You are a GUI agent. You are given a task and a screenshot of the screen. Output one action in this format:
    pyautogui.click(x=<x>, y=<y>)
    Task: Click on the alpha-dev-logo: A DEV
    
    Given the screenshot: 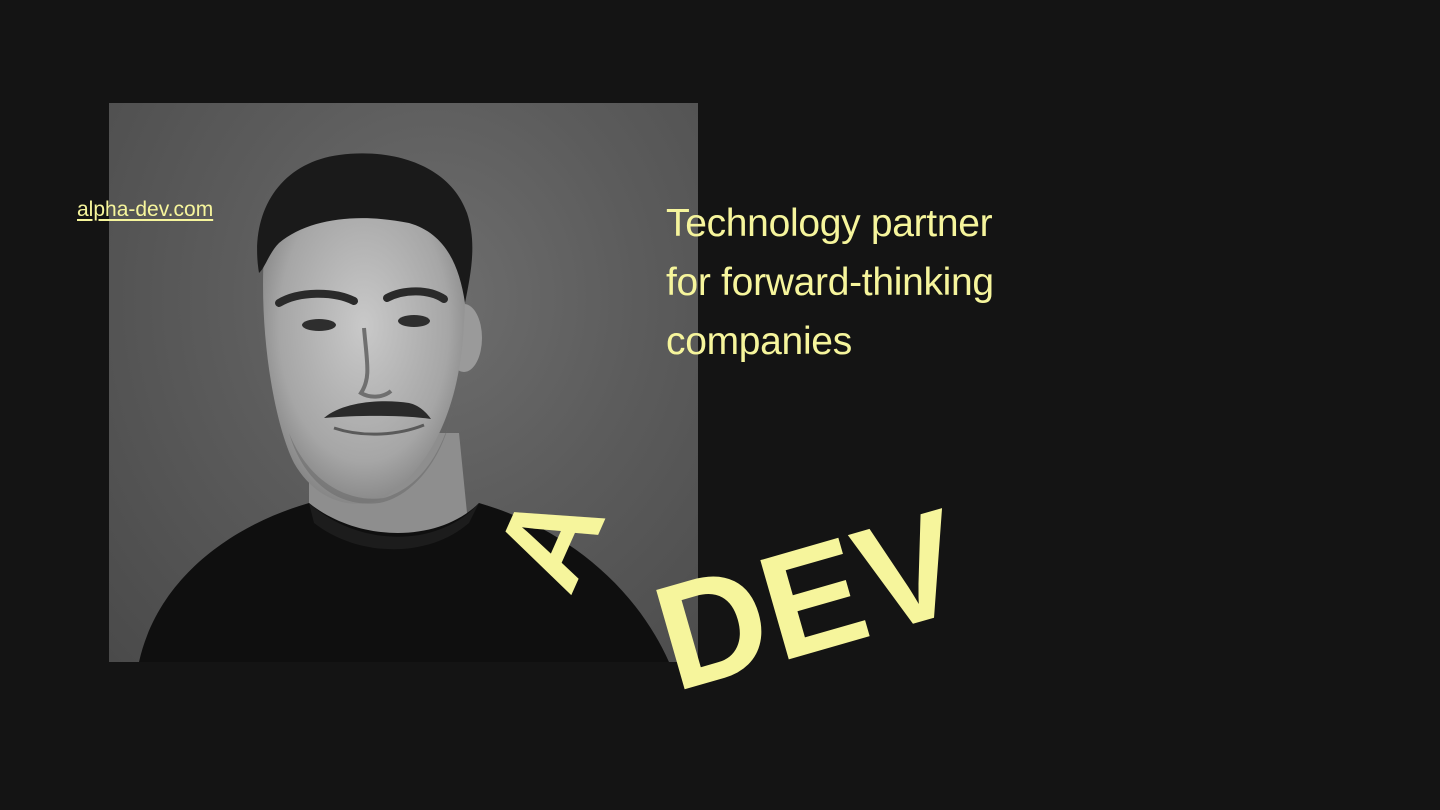 What is the action you would take?
    pyautogui.click(x=735, y=590)
    